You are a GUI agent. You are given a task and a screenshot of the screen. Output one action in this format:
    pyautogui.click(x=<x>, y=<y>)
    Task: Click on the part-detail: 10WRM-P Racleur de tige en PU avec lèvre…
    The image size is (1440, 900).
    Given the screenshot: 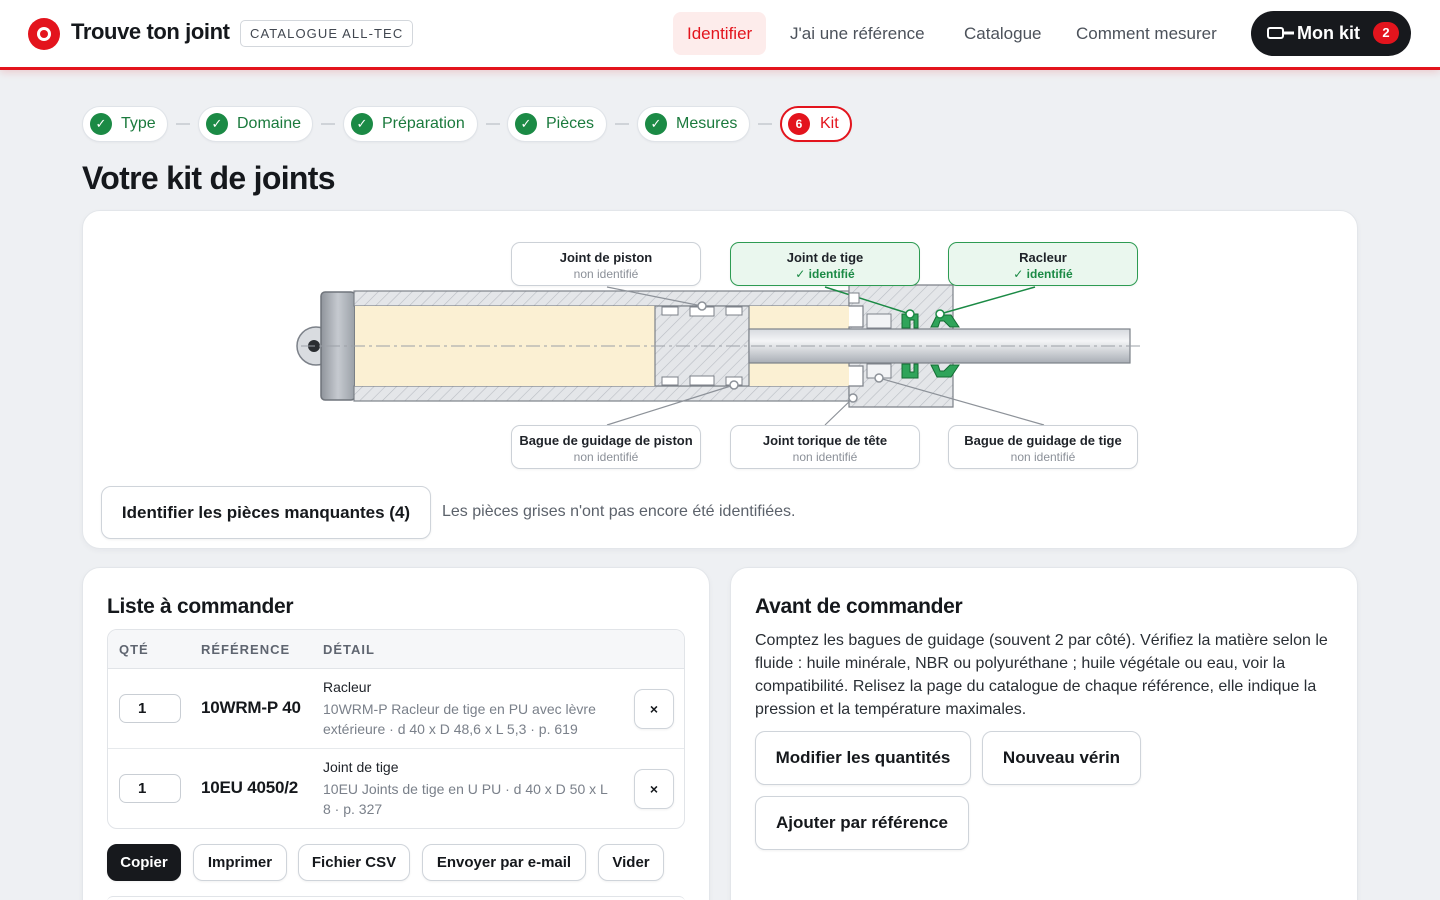 What is the action you would take?
    pyautogui.click(x=459, y=719)
    